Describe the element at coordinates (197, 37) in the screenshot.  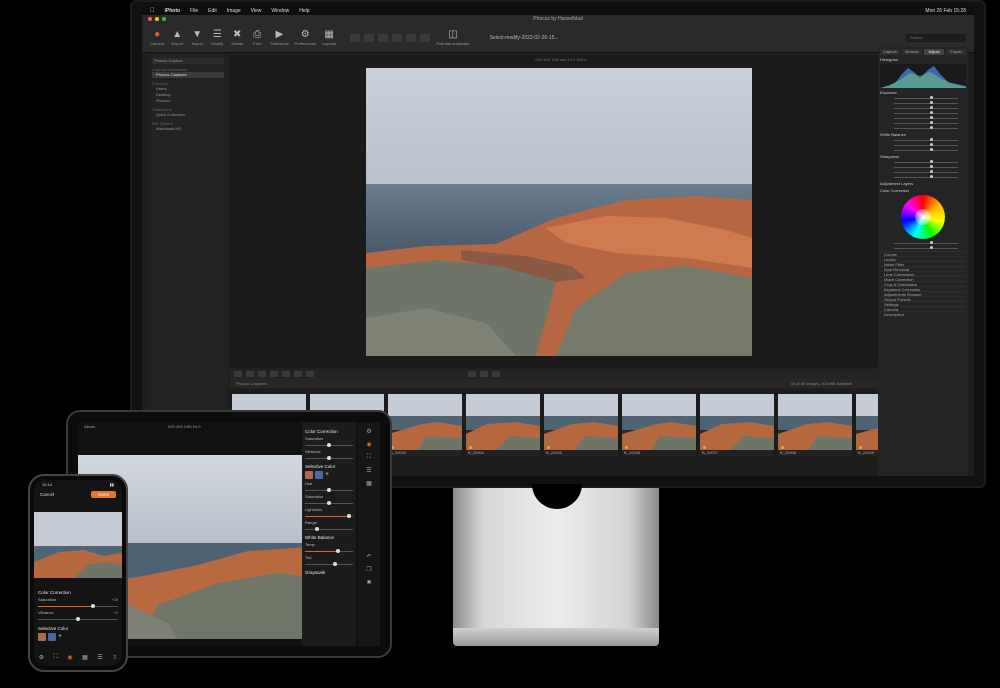
I see `import-button: ▼ Import` at that location.